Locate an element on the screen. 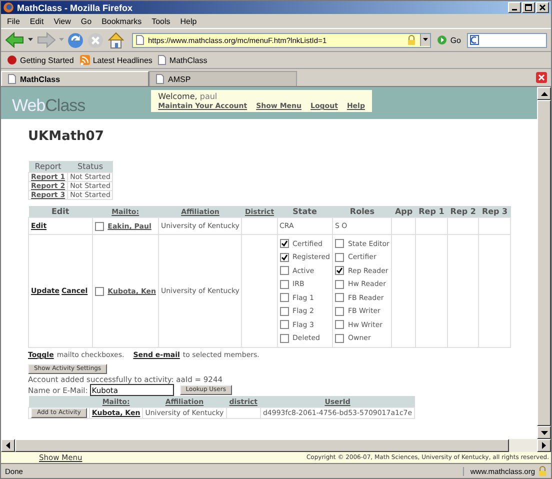 This screenshot has height=479, width=552. menu-item: Tools is located at coordinates (161, 21).